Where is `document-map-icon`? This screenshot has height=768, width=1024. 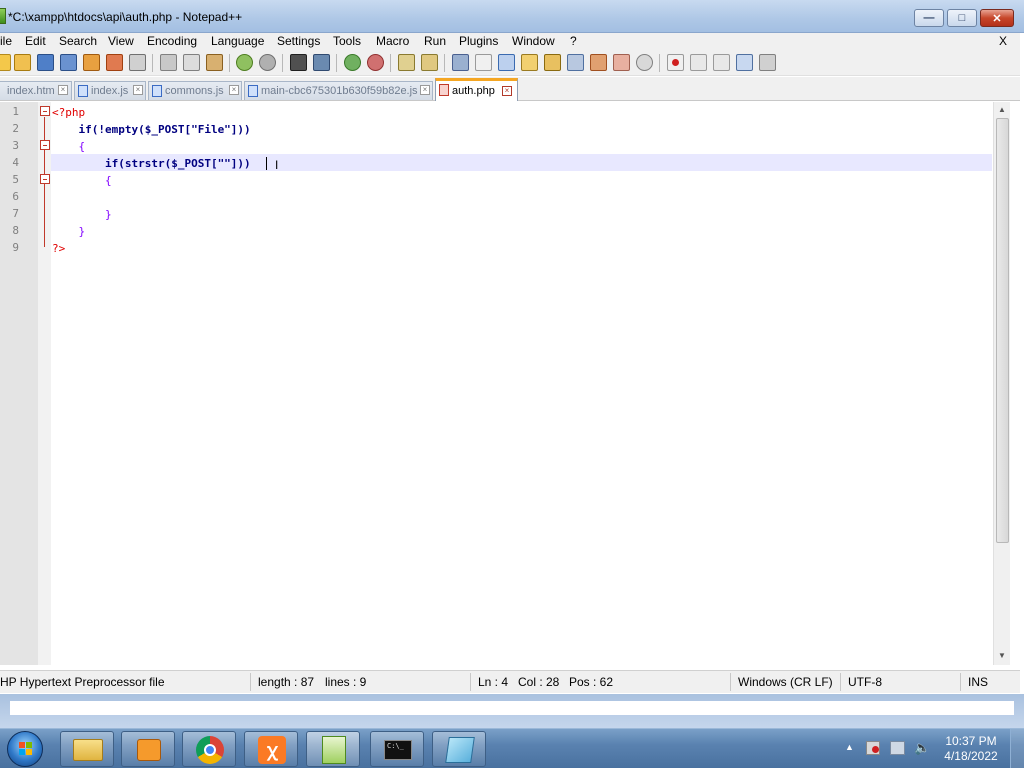
document-map-icon is located at coordinates (552, 62).